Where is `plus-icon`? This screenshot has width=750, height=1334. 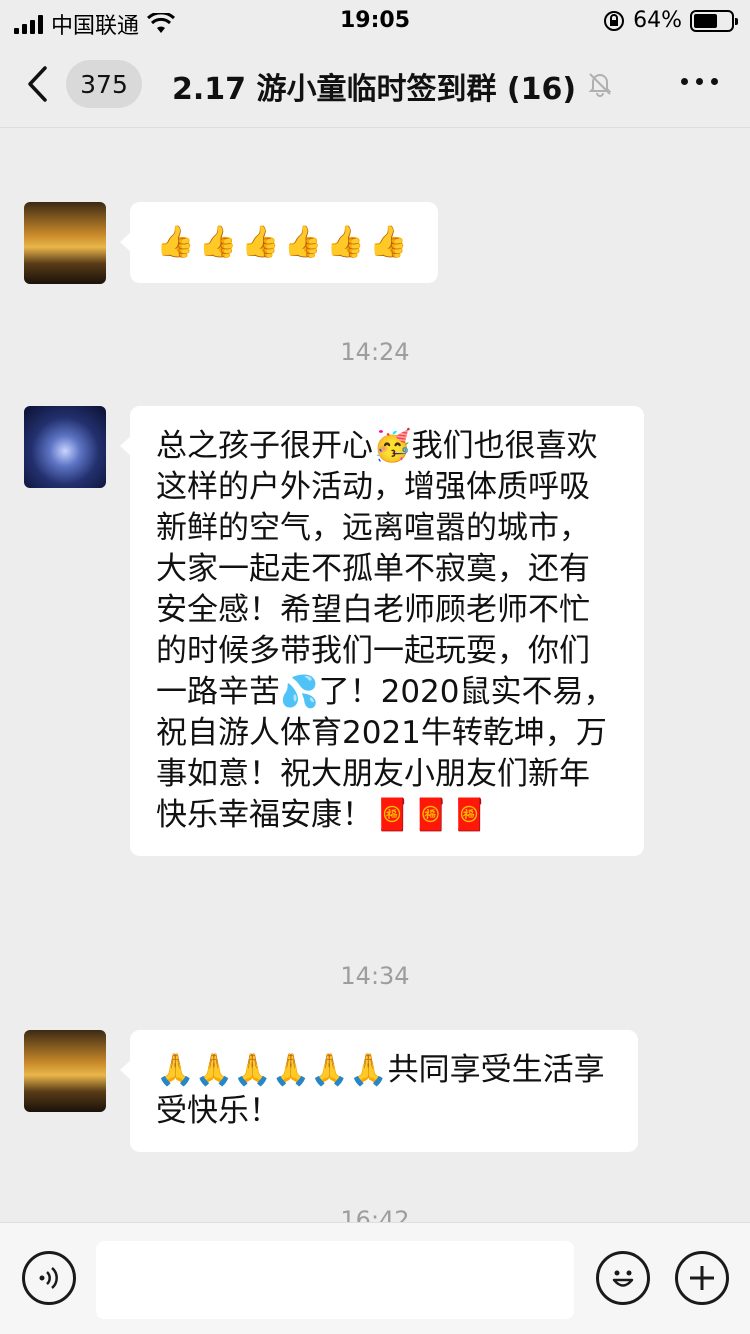 plus-icon is located at coordinates (702, 1278).